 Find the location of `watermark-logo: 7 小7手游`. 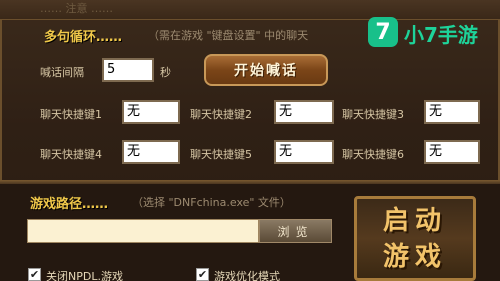

watermark-logo: 7 小7手游 is located at coordinates (432, 33).